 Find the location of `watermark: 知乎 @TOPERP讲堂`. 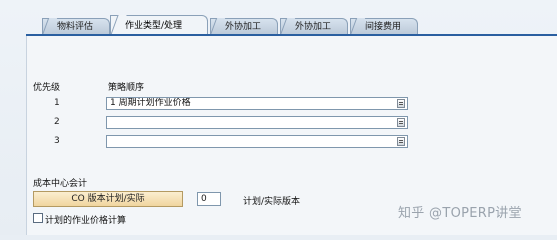

watermark: 知乎 @TOPERP讲堂 is located at coordinates (460, 213).